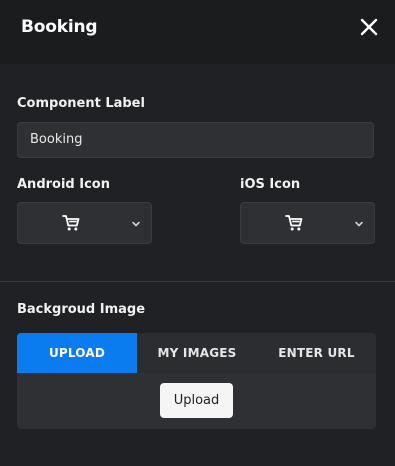 The image size is (395, 466). I want to click on panel-title: Booking, so click(59, 27).